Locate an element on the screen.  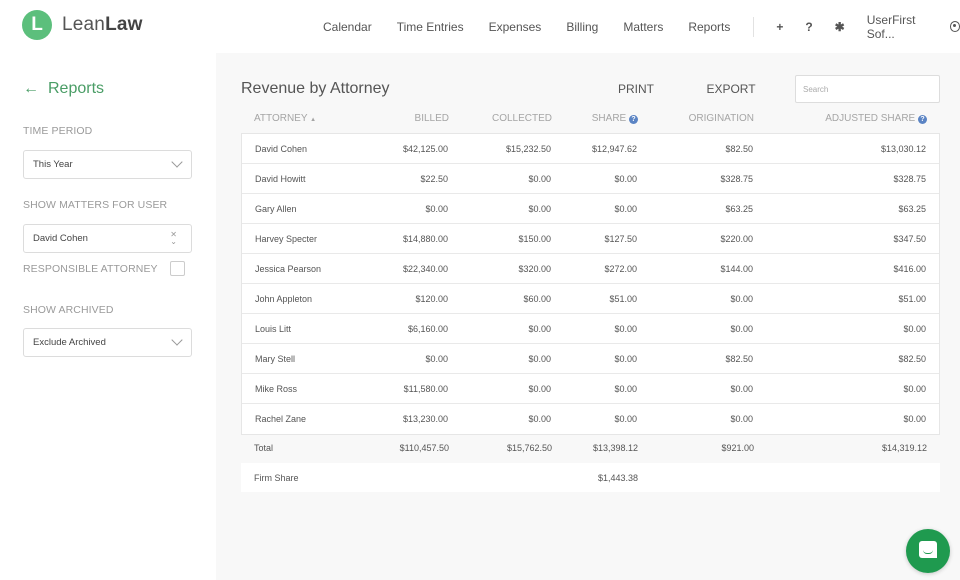
table-row: Gary Allen $0.00 $0.00 $0.00 $63.25 $63.25 is located at coordinates (590, 209).